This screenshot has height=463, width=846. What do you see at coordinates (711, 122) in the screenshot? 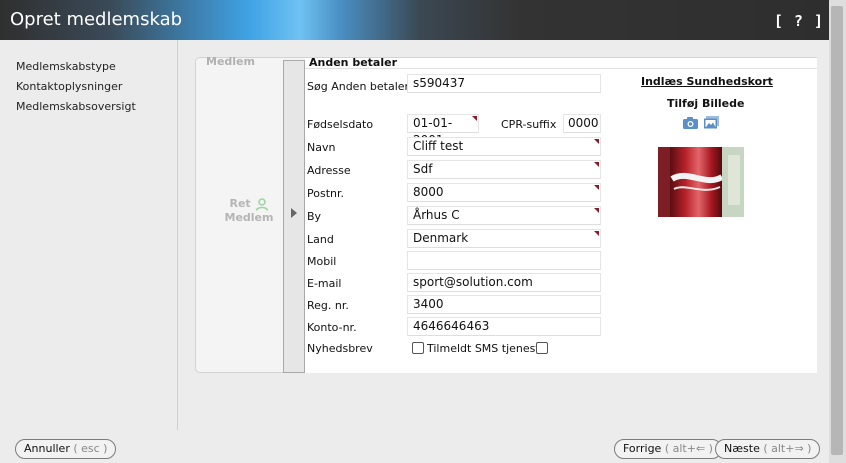
I see `image-icon` at bounding box center [711, 122].